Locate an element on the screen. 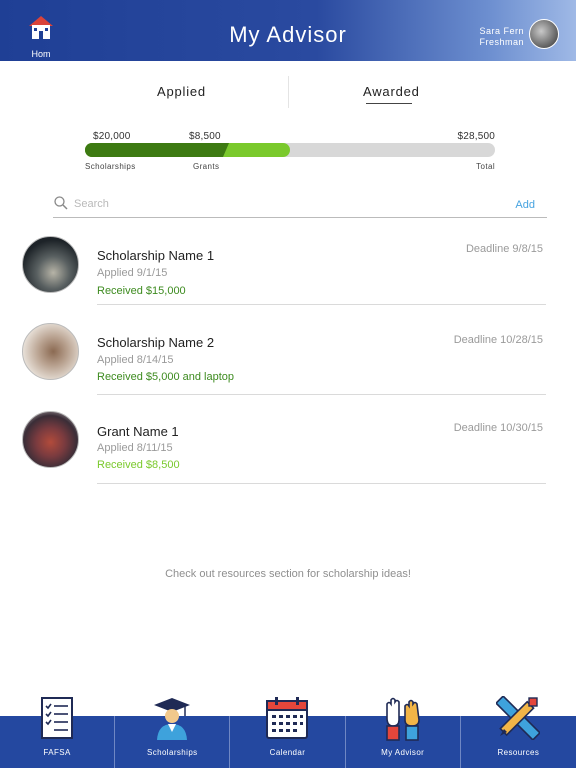  nav-item-calendar: Calendar is located at coordinates (288, 732).